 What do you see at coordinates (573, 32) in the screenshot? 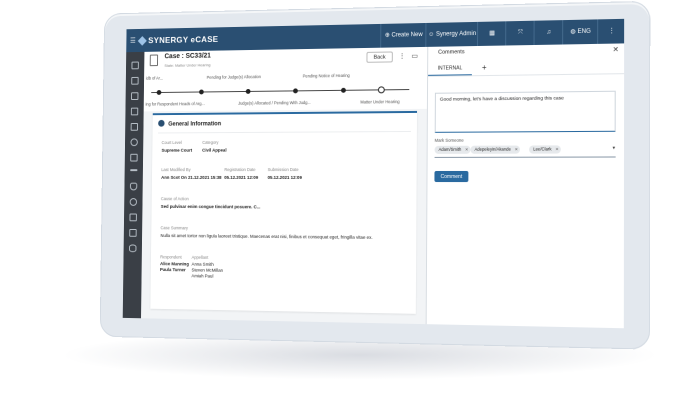
I see `globe-icon: ◍` at bounding box center [573, 32].